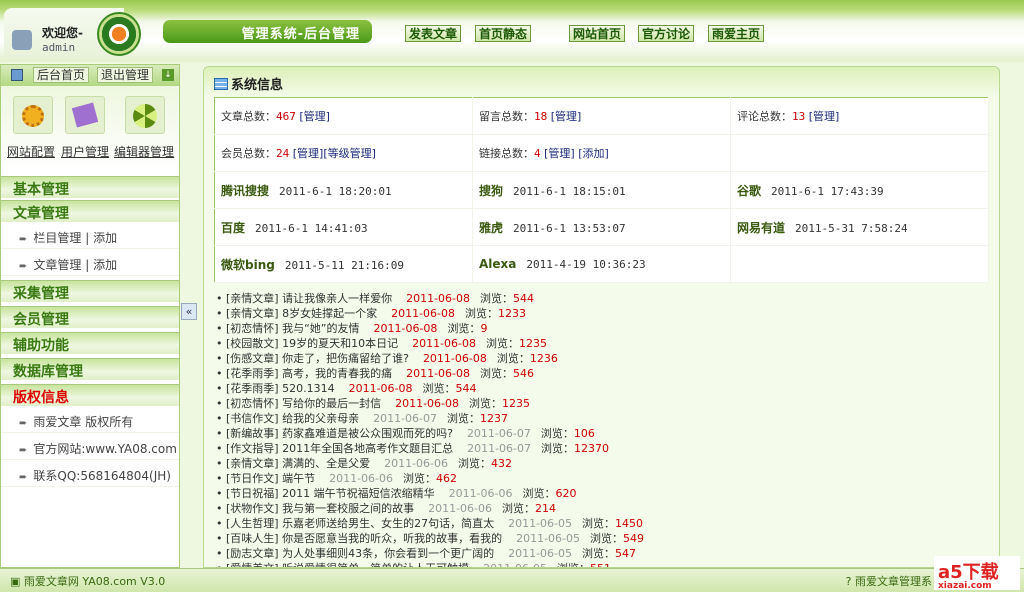  Describe the element at coordinates (433, 33) in the screenshot. I see `post-article-button: 发表文章` at that location.